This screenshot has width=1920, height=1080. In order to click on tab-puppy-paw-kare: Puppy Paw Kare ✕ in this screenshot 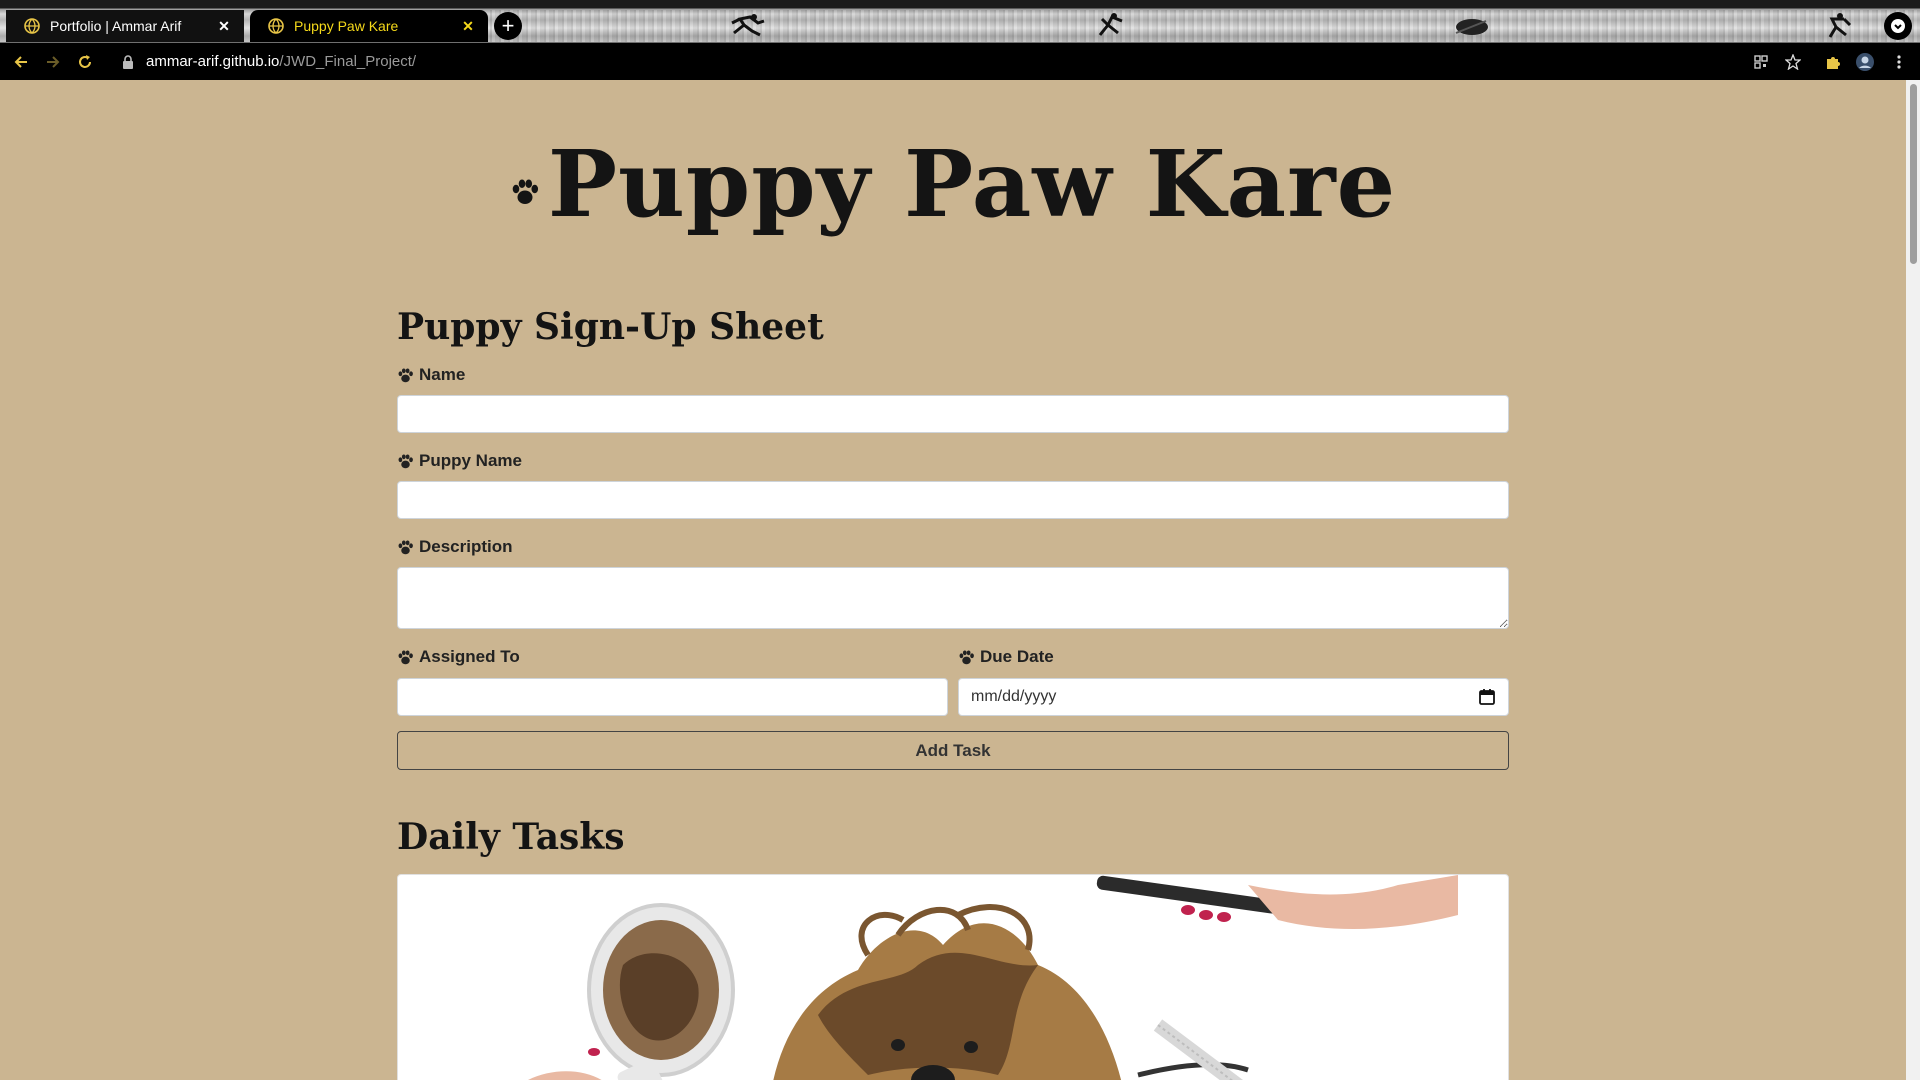, I will do `click(369, 26)`.